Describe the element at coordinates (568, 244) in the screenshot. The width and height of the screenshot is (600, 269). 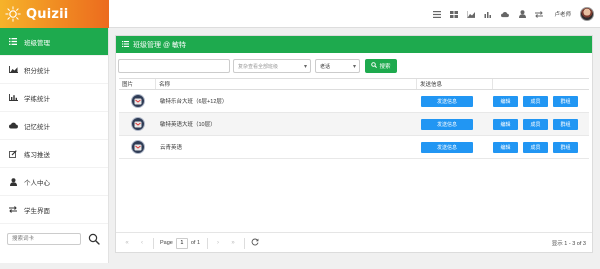
I see `page-info: 显示 1 - 3 of 3` at that location.